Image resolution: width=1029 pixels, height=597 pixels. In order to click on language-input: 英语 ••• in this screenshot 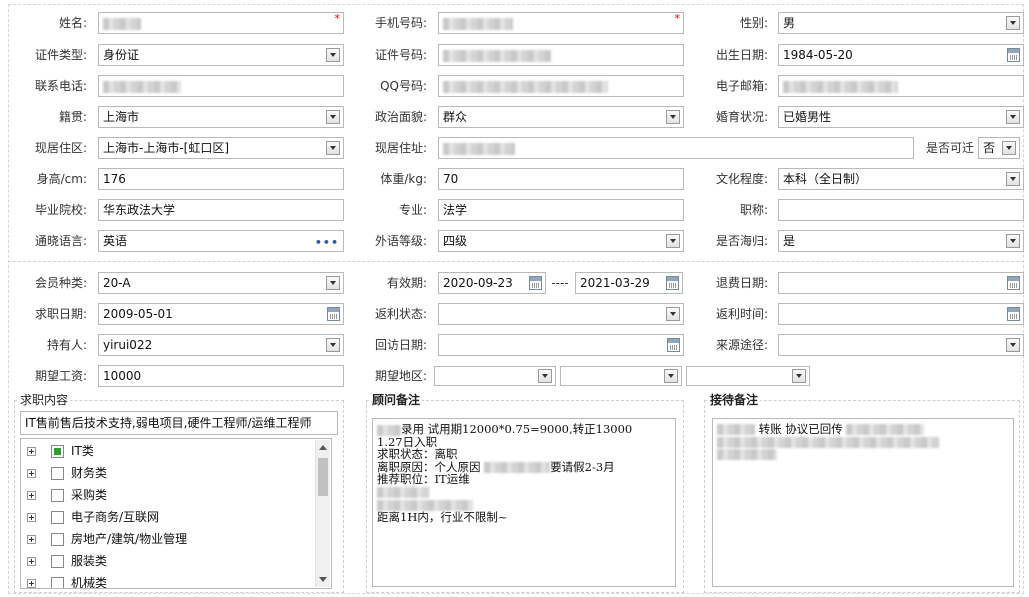, I will do `click(221, 241)`.